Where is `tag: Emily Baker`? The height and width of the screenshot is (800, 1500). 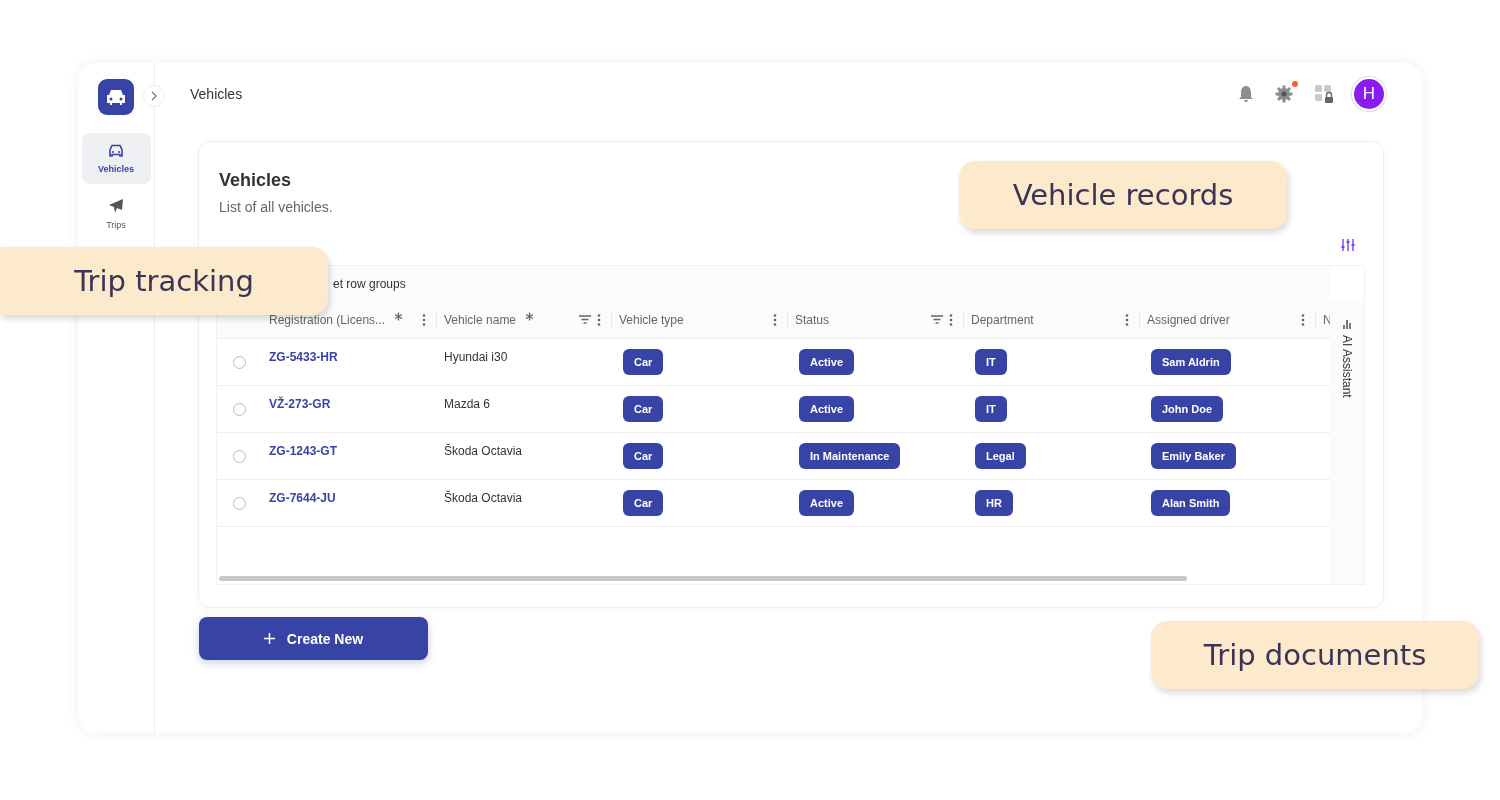 tag: Emily Baker is located at coordinates (1193, 456).